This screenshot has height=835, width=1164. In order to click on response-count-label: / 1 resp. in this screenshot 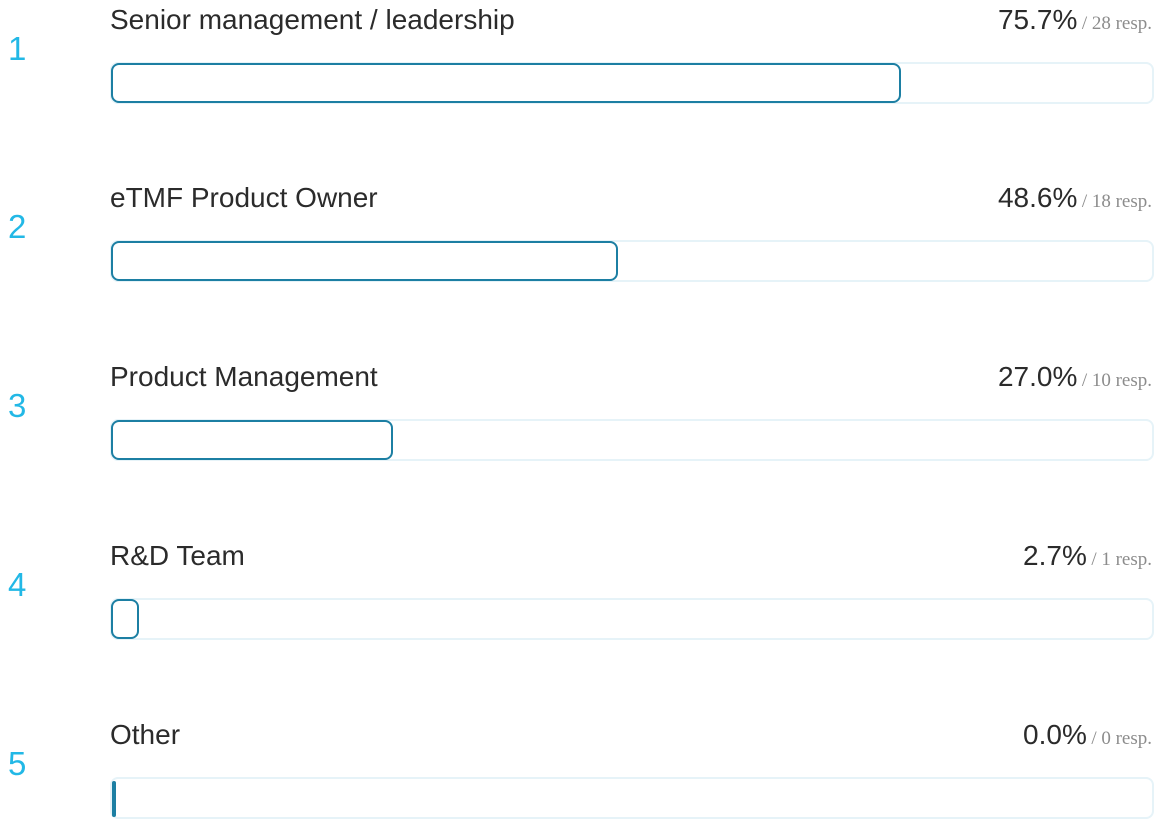, I will do `click(1121, 559)`.